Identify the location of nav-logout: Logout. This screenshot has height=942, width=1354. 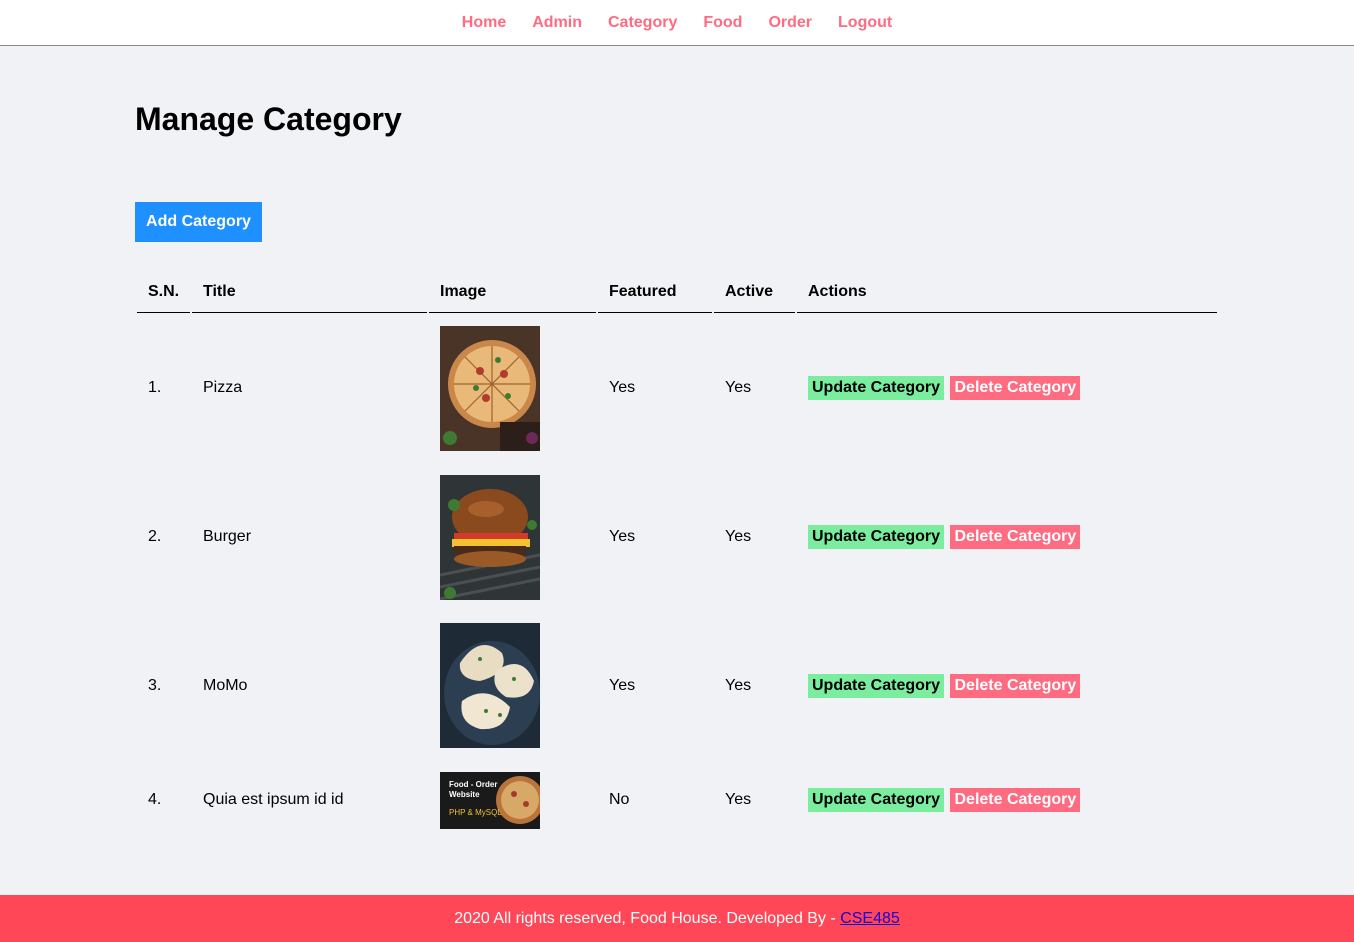
(865, 23).